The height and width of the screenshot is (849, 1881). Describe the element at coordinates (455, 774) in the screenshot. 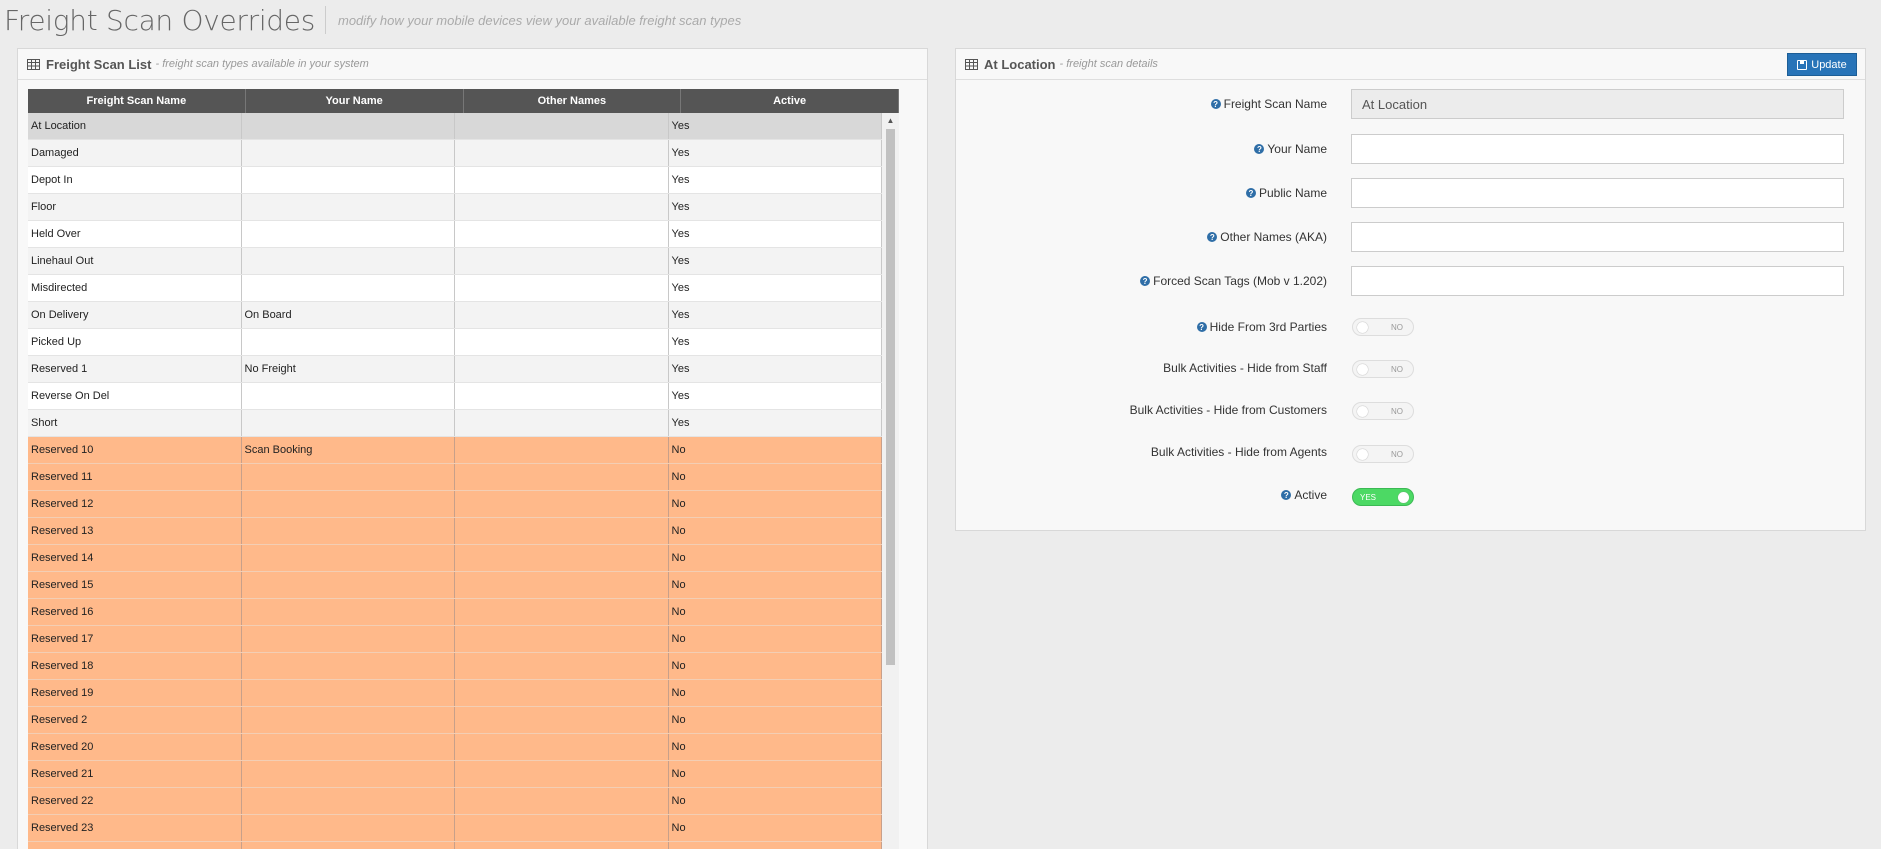

I see `table-row: Reserved 21 No` at that location.